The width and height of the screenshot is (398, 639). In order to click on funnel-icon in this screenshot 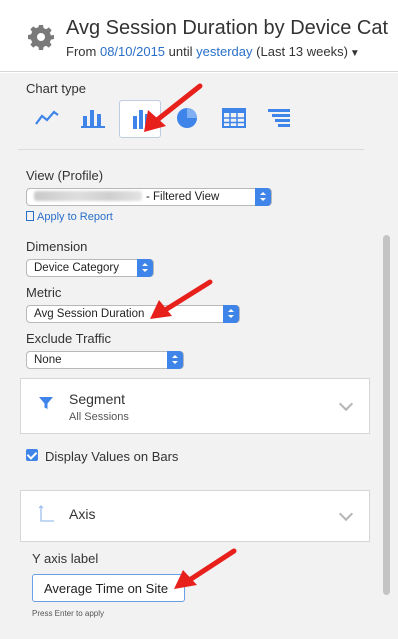, I will do `click(279, 118)`.